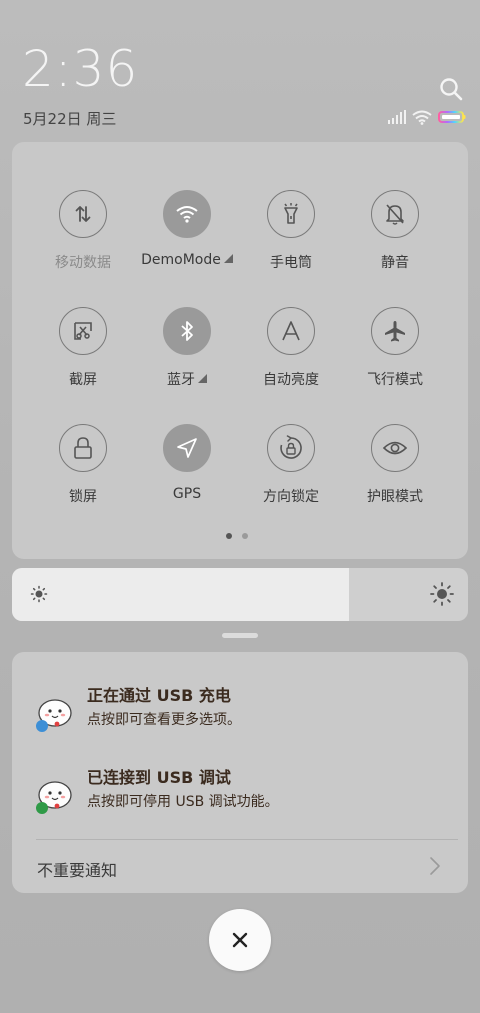 This screenshot has width=480, height=1013. What do you see at coordinates (80, 69) in the screenshot?
I see `clock: 2:36` at bounding box center [80, 69].